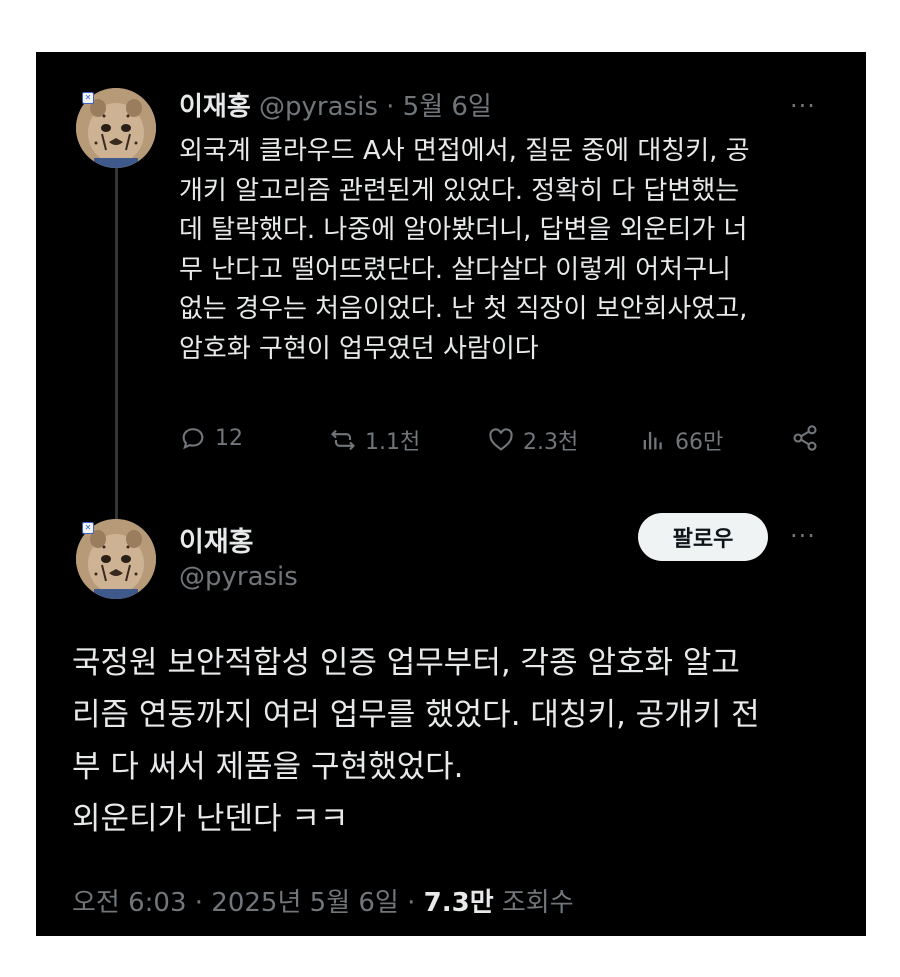  Describe the element at coordinates (652, 440) in the screenshot. I see `views-icon` at that location.